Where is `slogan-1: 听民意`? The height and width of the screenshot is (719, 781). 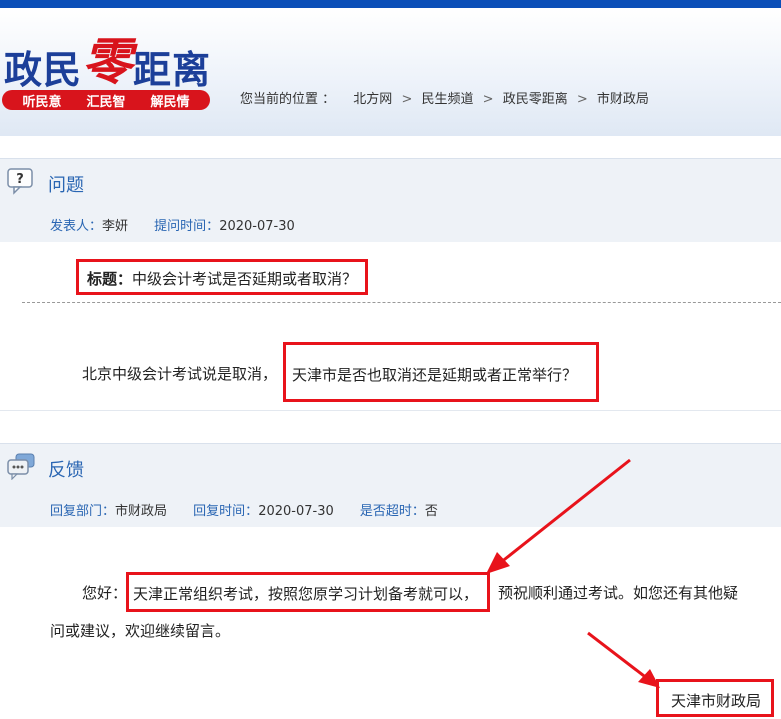
slogan-1: 听民意 is located at coordinates (42, 102).